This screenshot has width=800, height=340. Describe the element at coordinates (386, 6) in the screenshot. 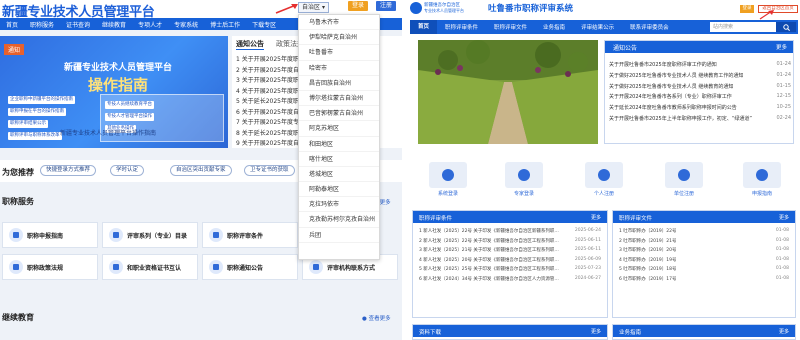

I see `left-register-button: 注册` at that location.